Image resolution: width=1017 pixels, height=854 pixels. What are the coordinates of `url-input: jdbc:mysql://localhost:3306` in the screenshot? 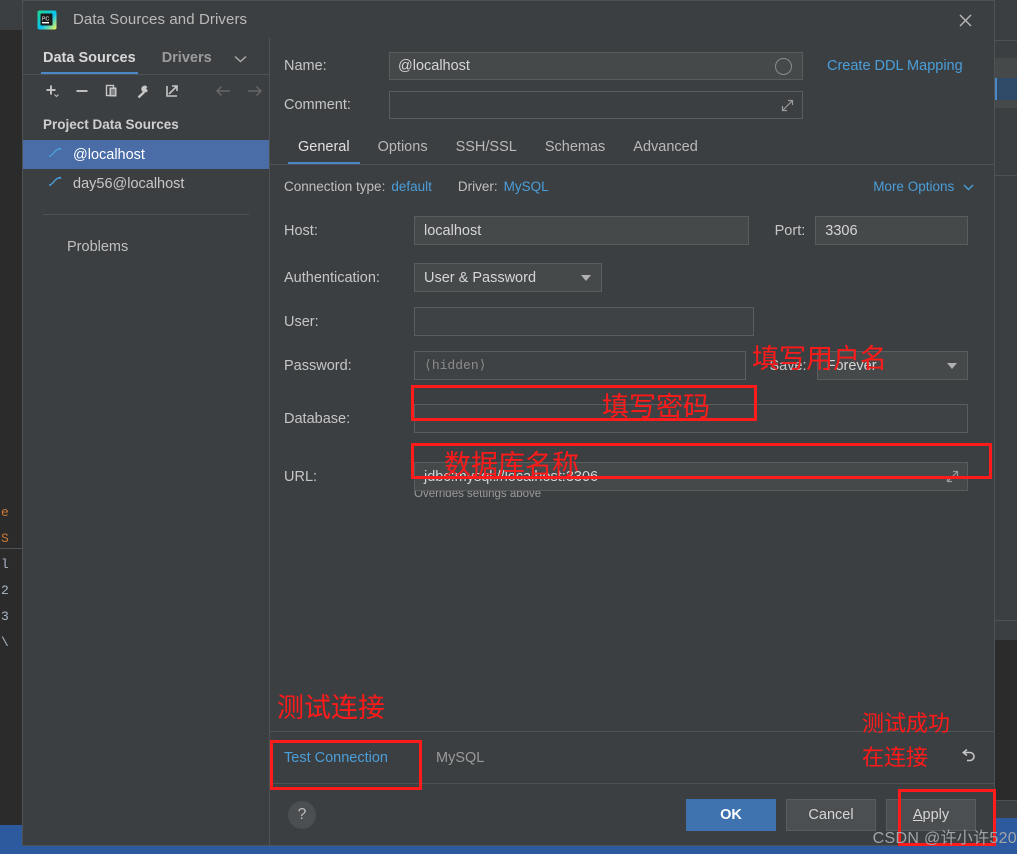 It's located at (691, 476).